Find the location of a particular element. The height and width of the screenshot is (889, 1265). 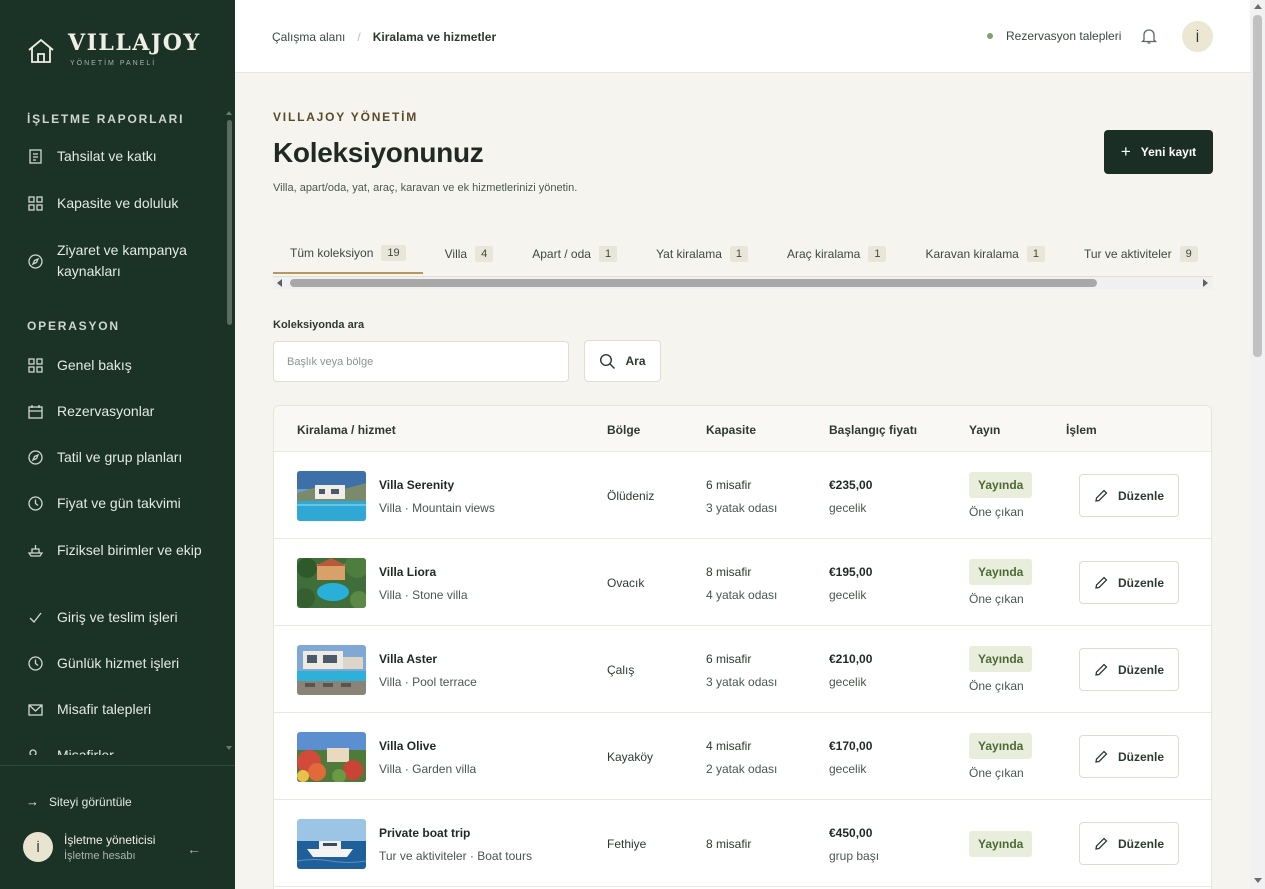

listing-price: €170,00 is located at coordinates (851, 746).